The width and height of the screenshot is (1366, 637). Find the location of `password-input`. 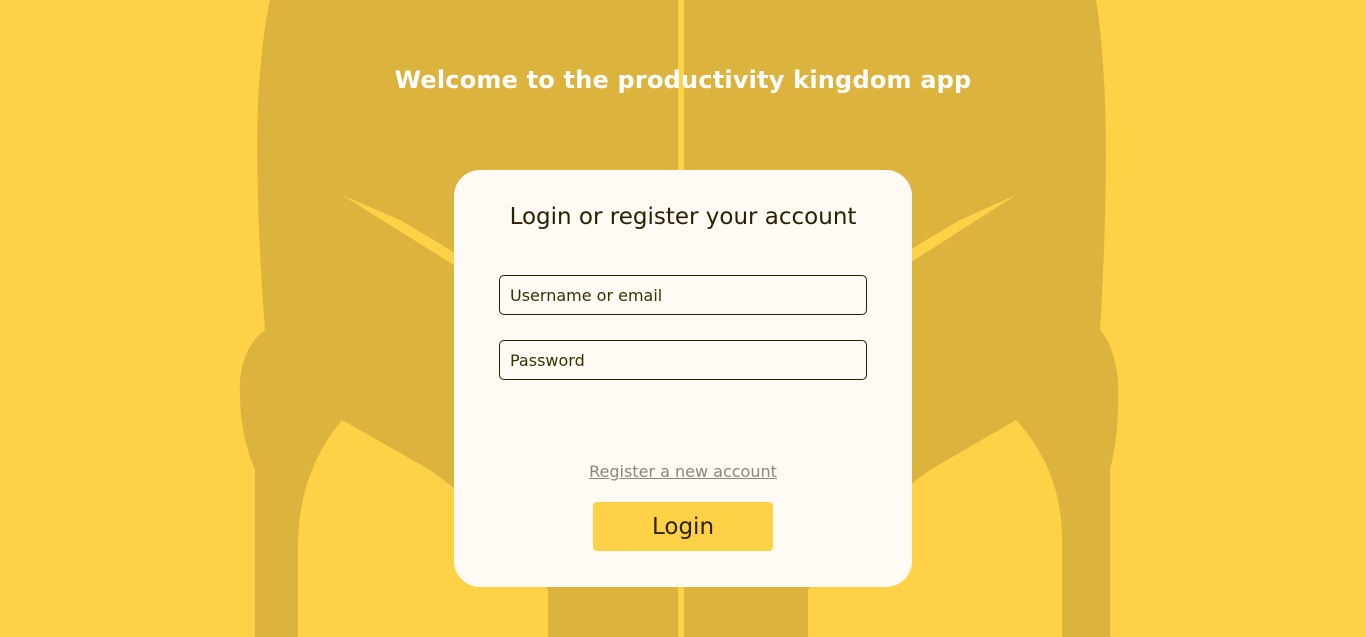

password-input is located at coordinates (683, 360).